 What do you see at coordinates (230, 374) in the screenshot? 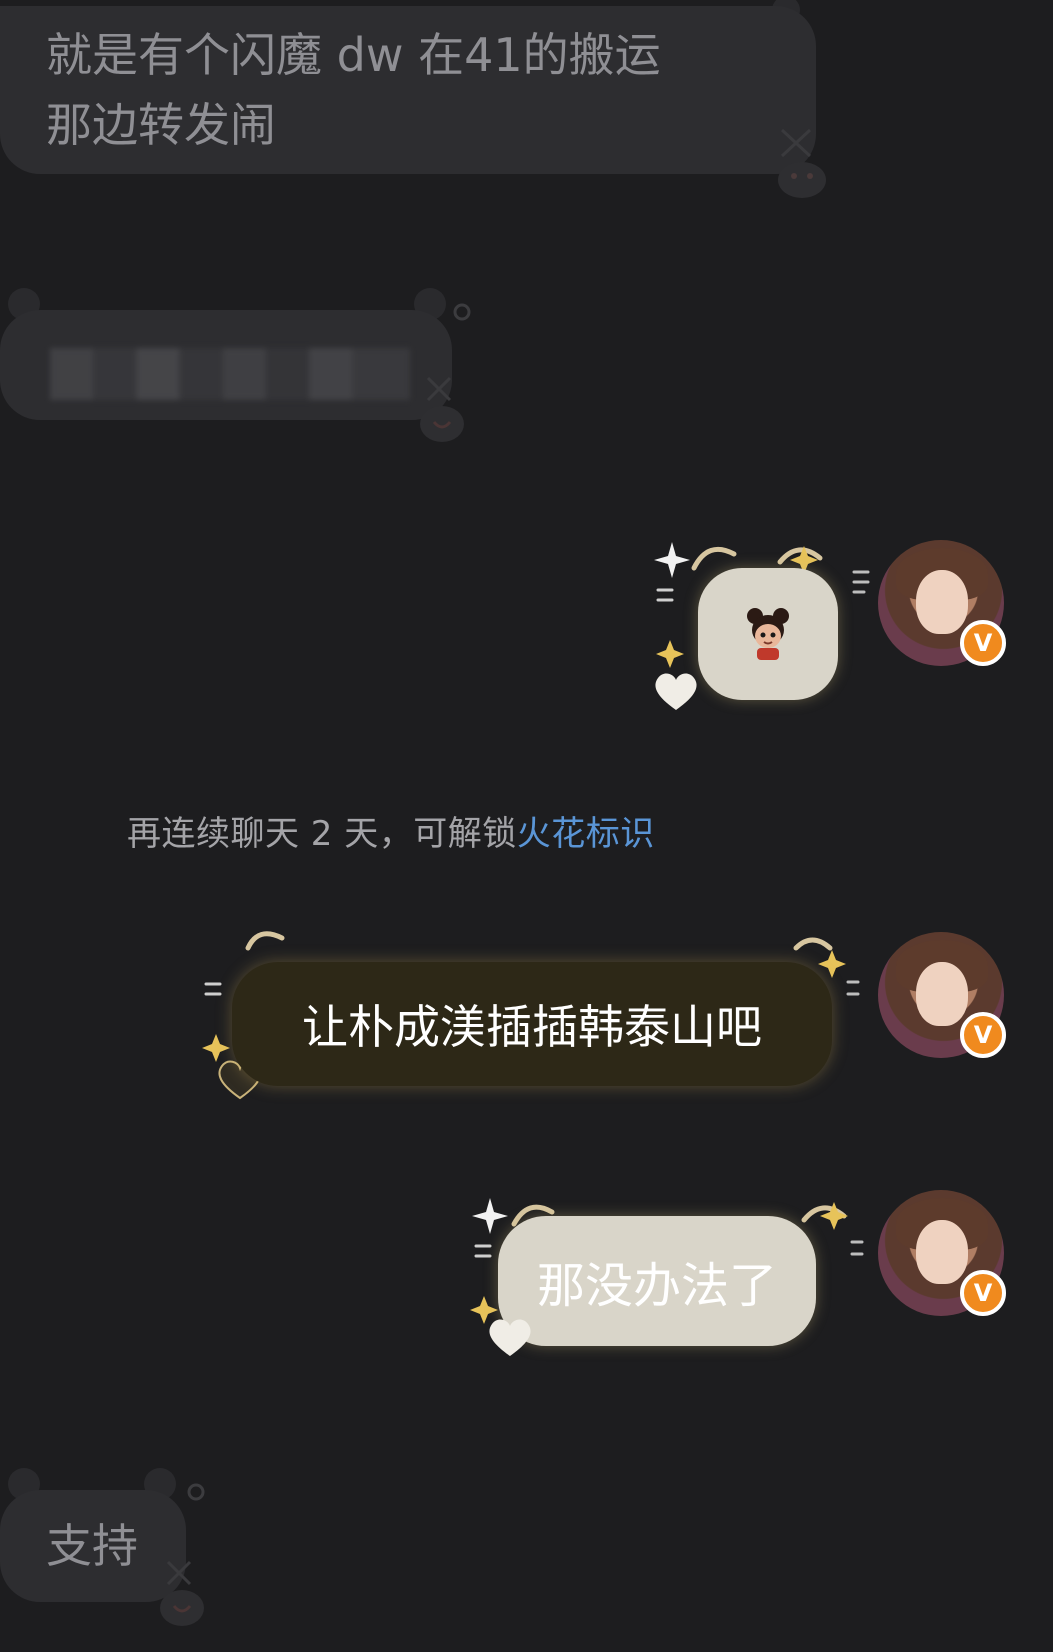
I see `pixelated-redaction` at bounding box center [230, 374].